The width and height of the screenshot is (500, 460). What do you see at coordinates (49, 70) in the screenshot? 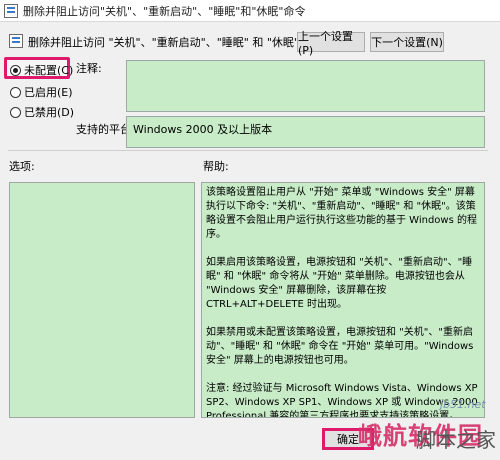
I see `radio-not-configured-label: 未配置(C)` at bounding box center [49, 70].